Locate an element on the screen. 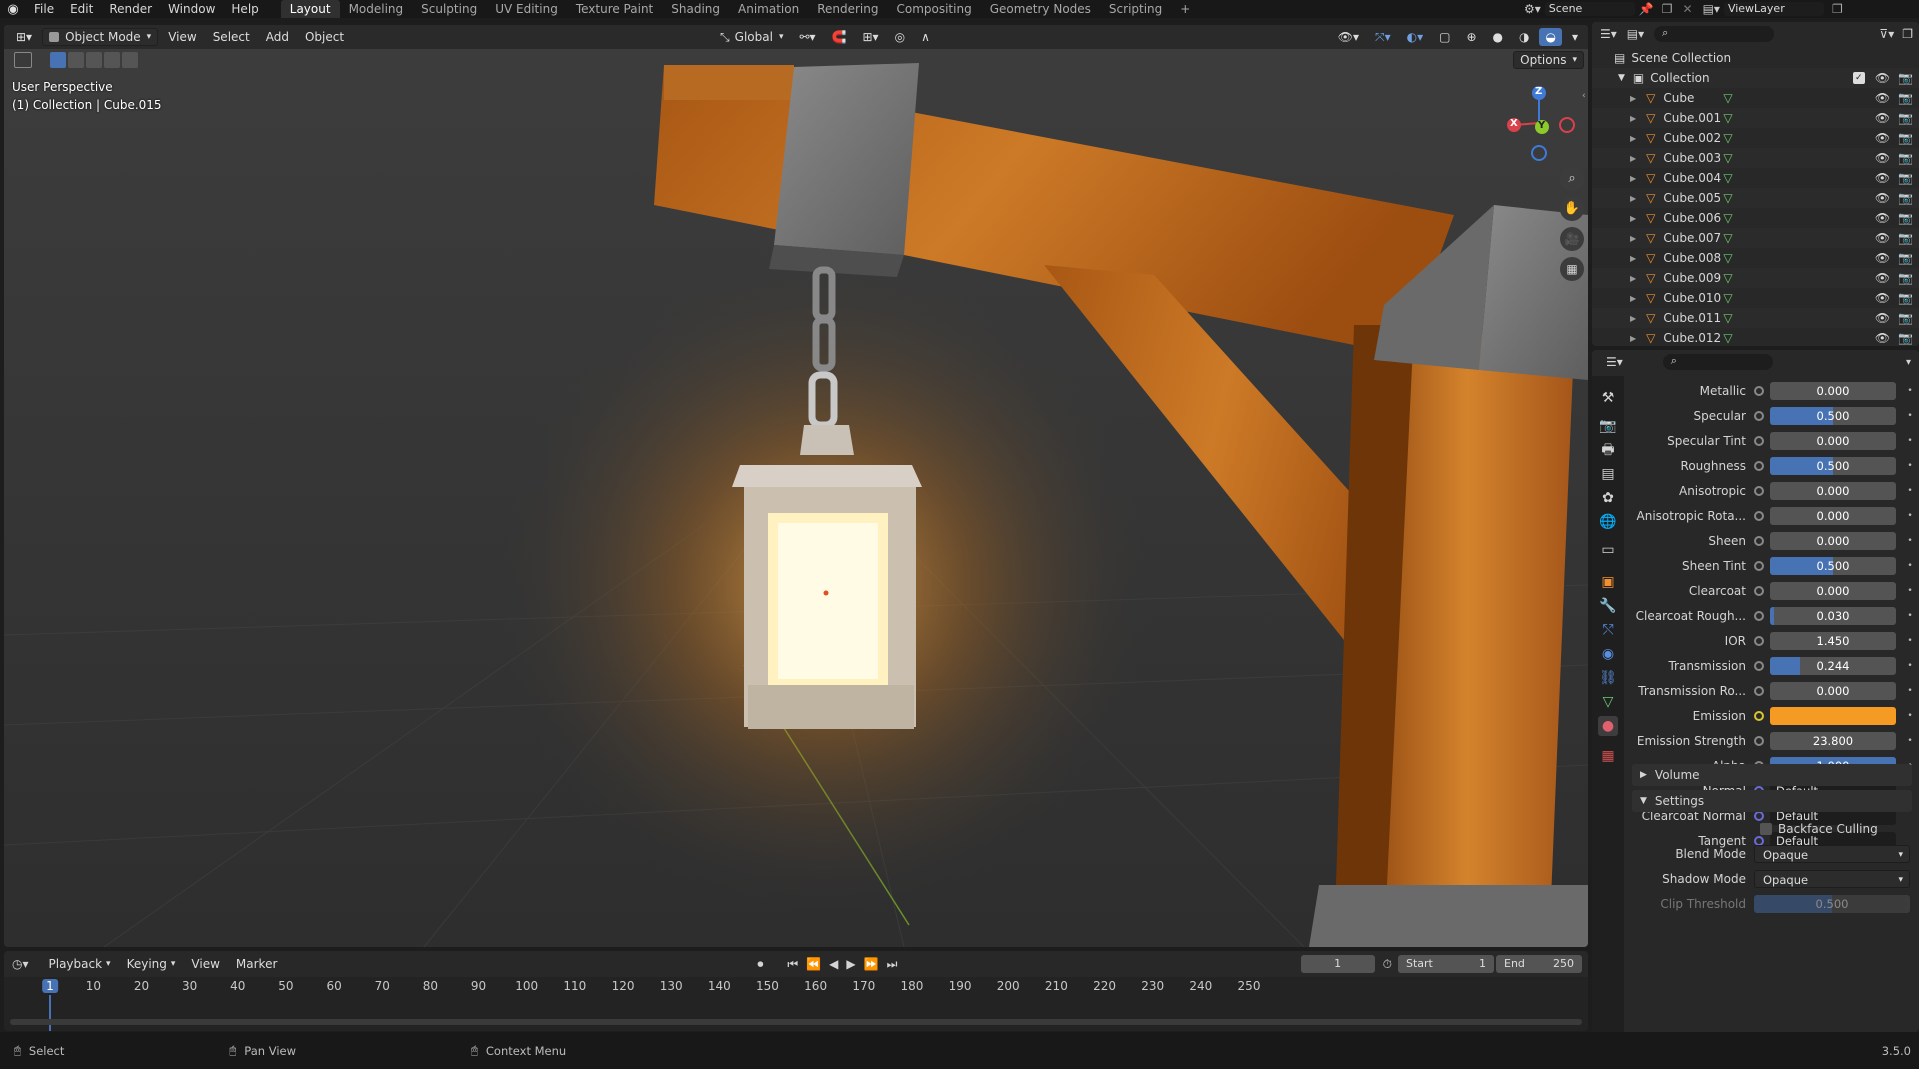  end-frame-field: End 250 is located at coordinates (1539, 964).